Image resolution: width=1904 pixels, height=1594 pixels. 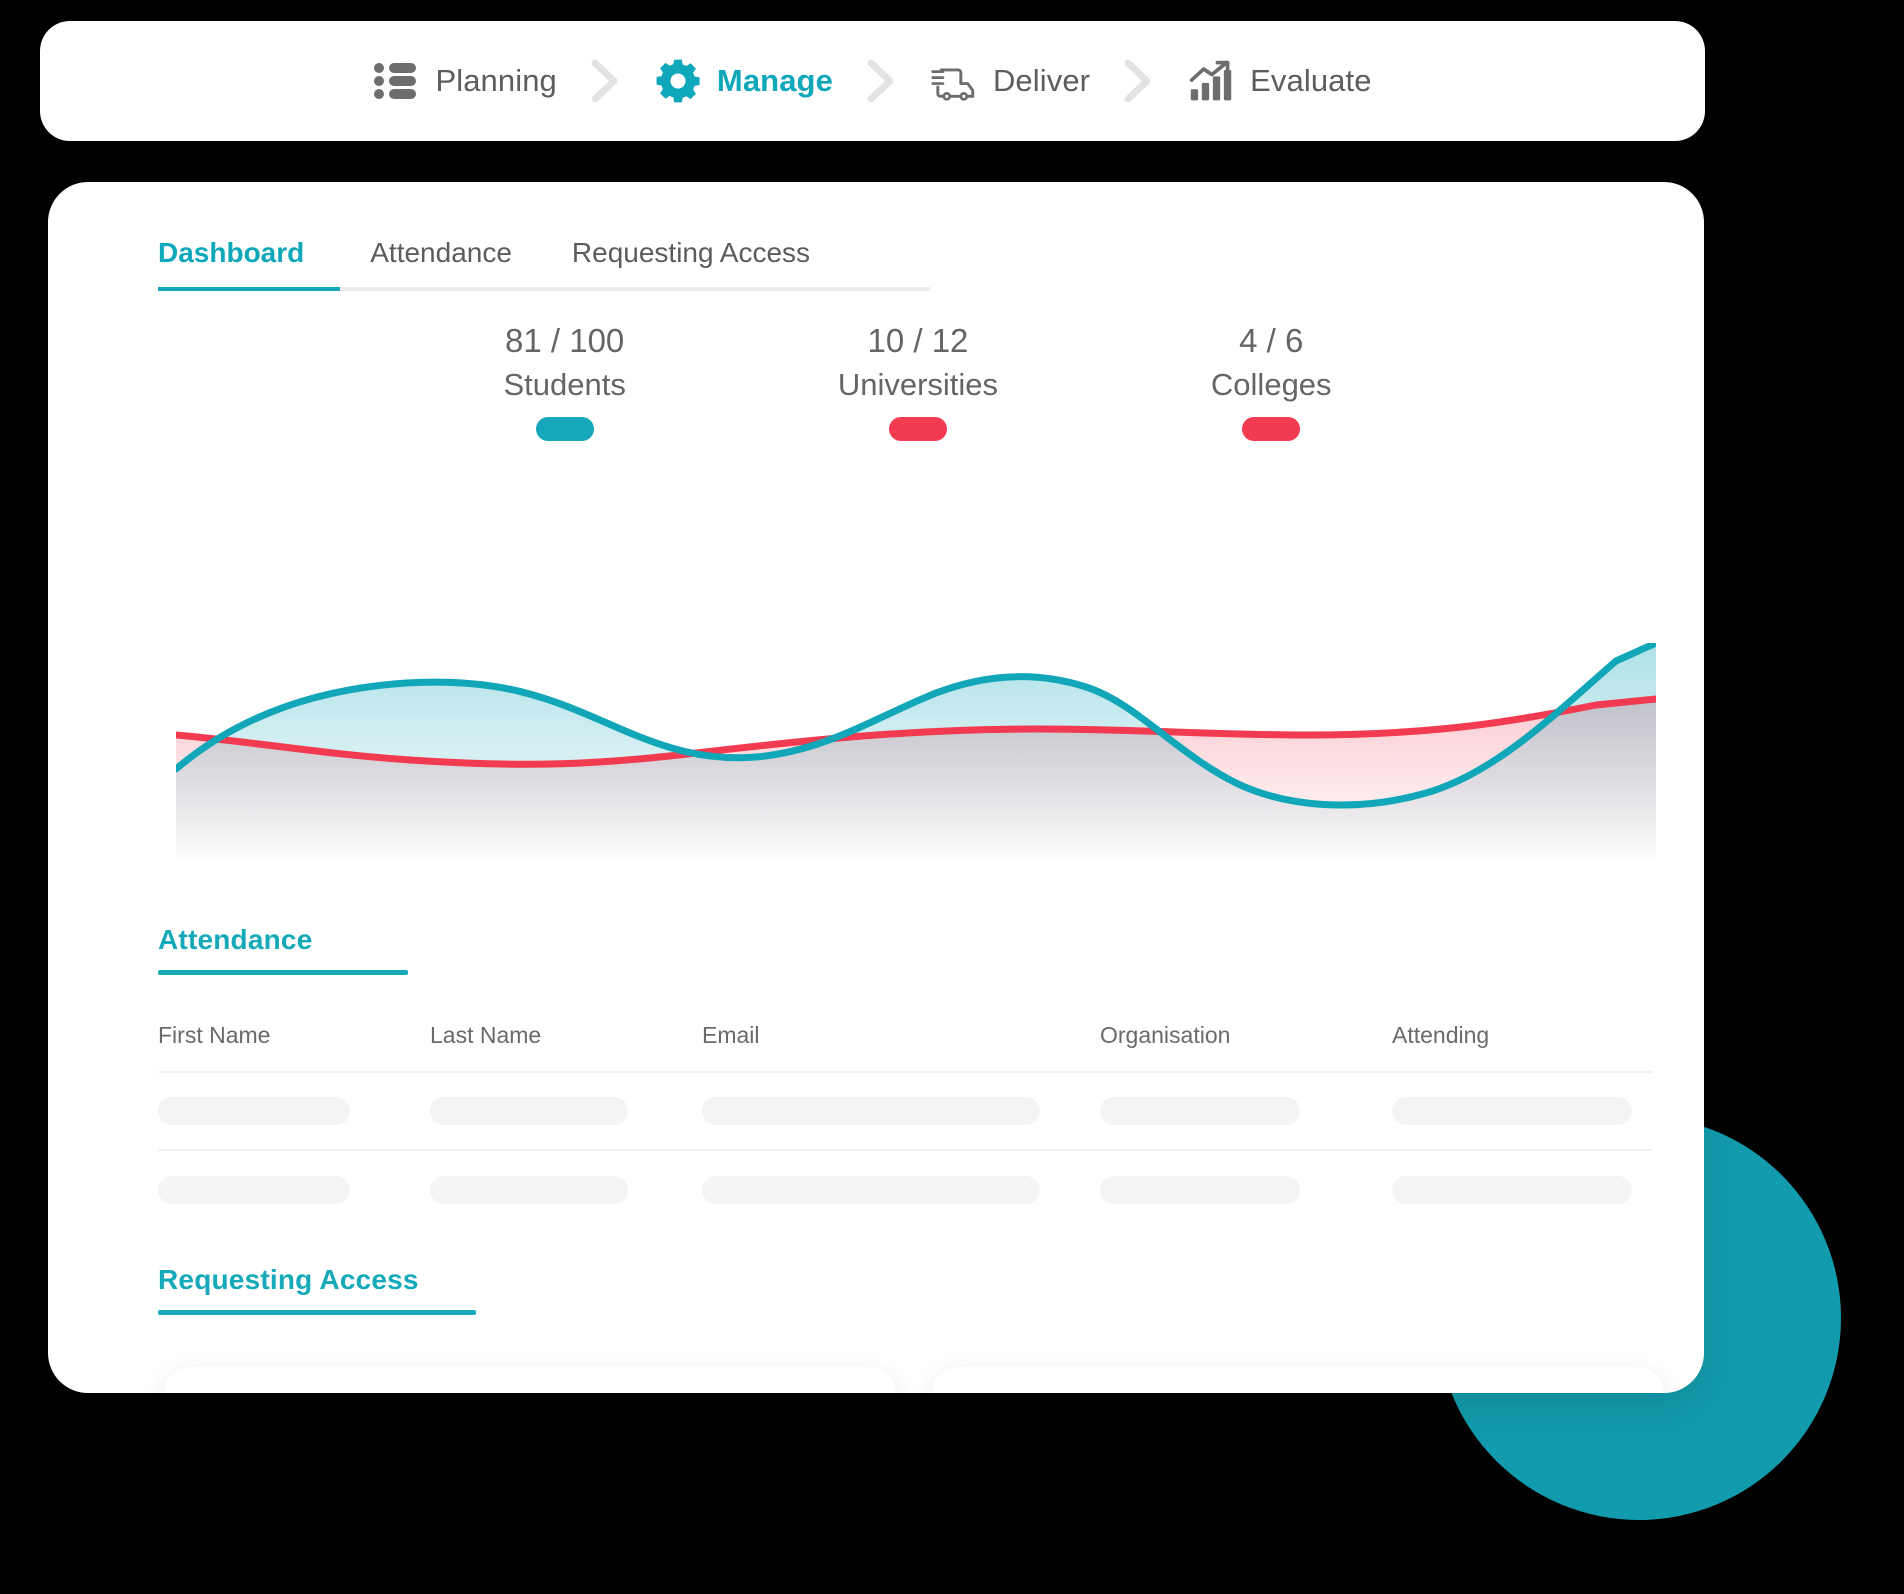 I want to click on tab-requesting-access: Requesting Access, so click(x=691, y=262).